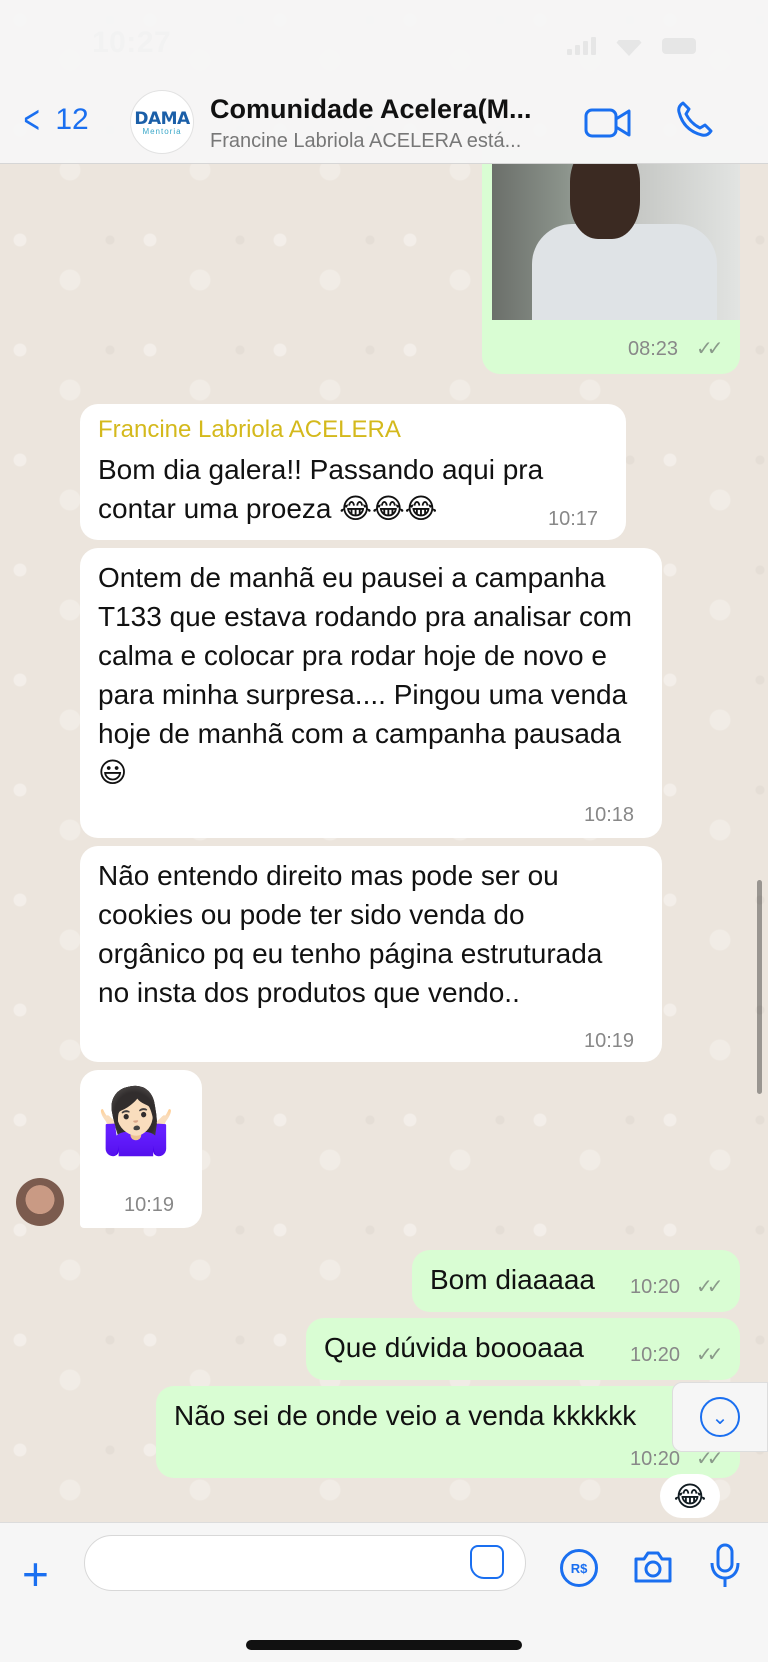  What do you see at coordinates (579, 1568) in the screenshot?
I see `payment-icon: R$` at bounding box center [579, 1568].